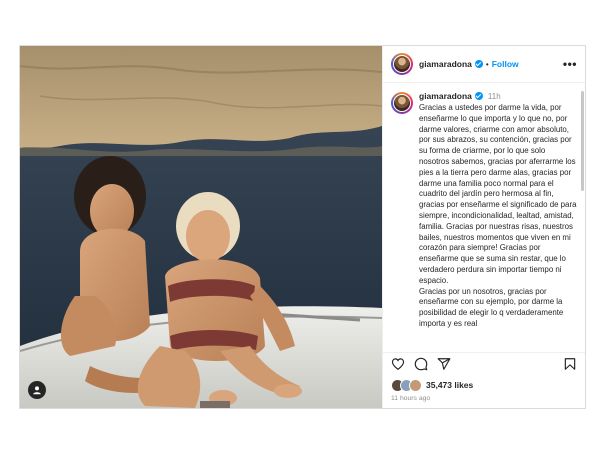 The height and width of the screenshot is (450, 600). What do you see at coordinates (398, 364) in the screenshot?
I see `heart-icon` at bounding box center [398, 364].